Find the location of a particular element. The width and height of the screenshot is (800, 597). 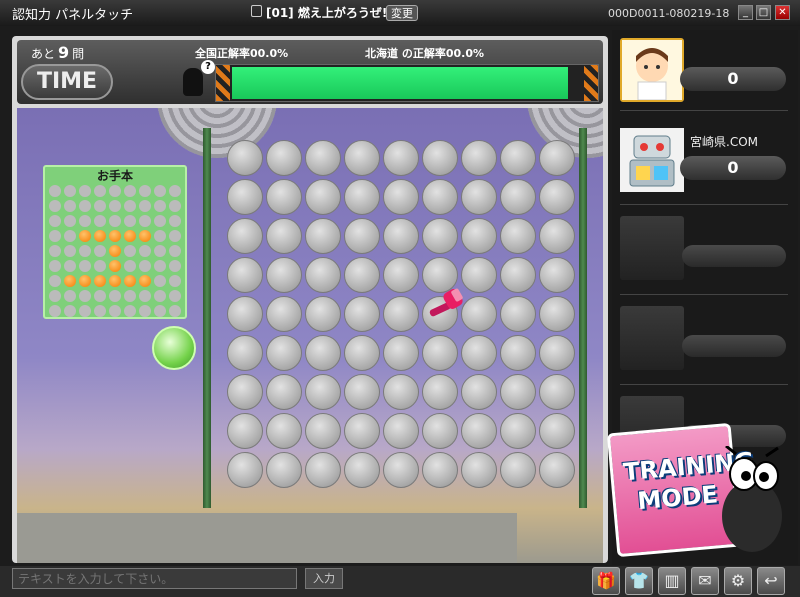

building-icon: ▥ is located at coordinates (672, 581).